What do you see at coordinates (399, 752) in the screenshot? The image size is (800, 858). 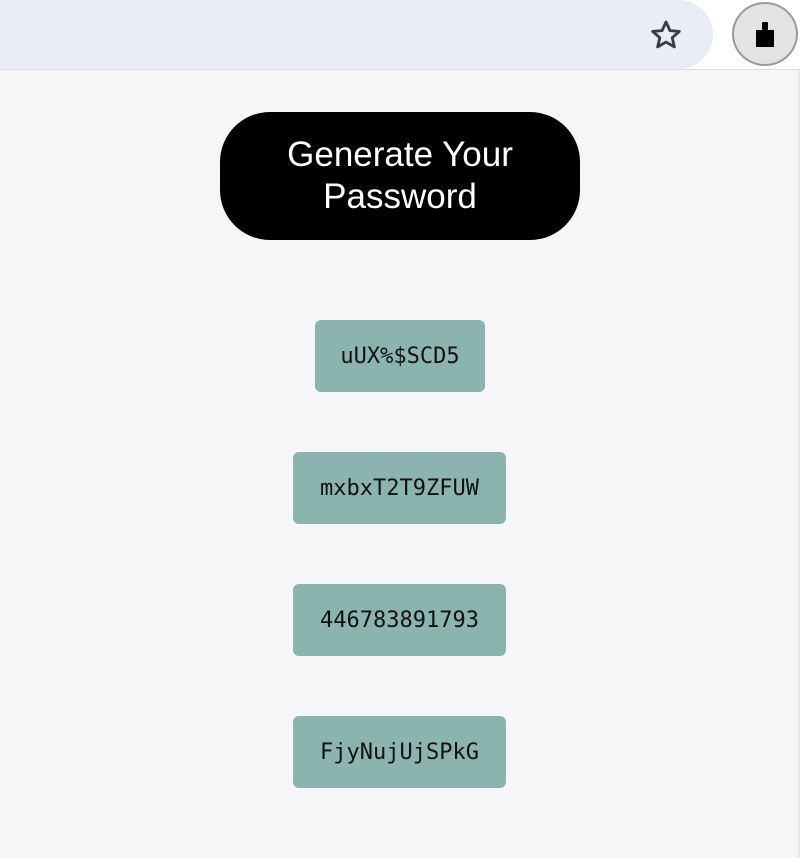 I see `password-option: FjyNujUjSPkG` at bounding box center [399, 752].